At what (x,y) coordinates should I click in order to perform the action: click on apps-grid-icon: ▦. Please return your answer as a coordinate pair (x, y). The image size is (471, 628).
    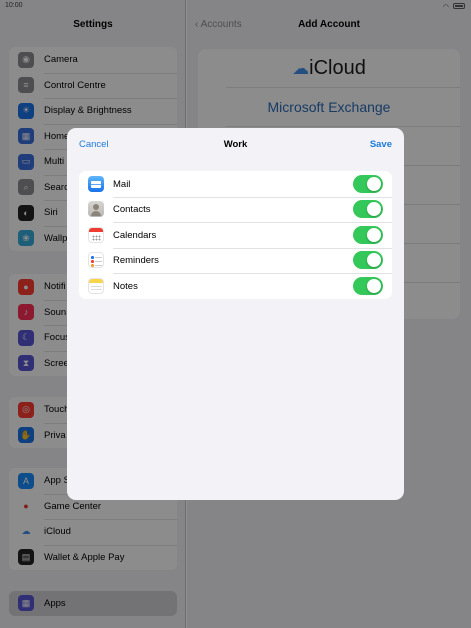
    Looking at the image, I should click on (26, 603).